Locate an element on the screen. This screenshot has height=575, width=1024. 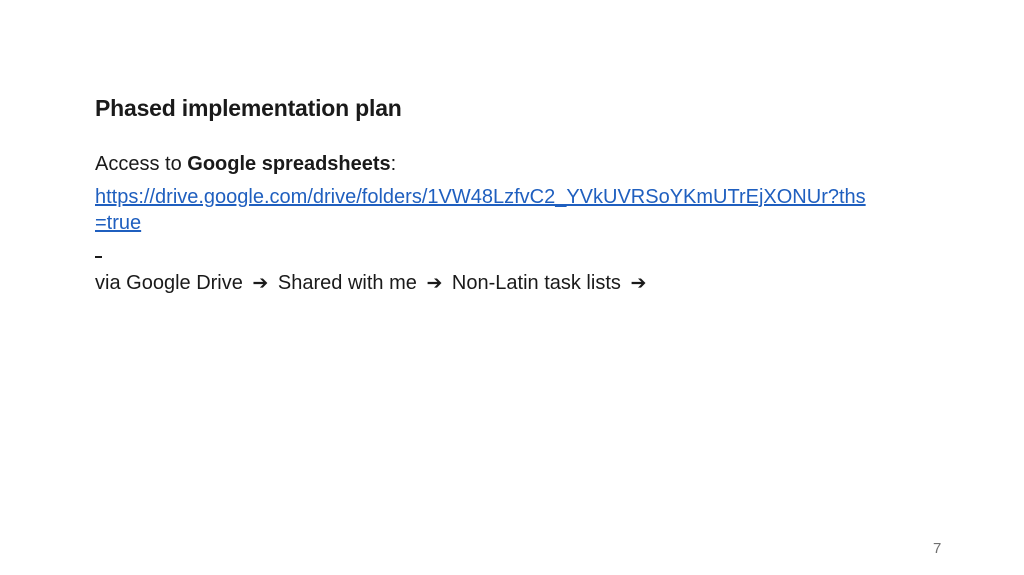
access-suffix: : is located at coordinates (393, 164).